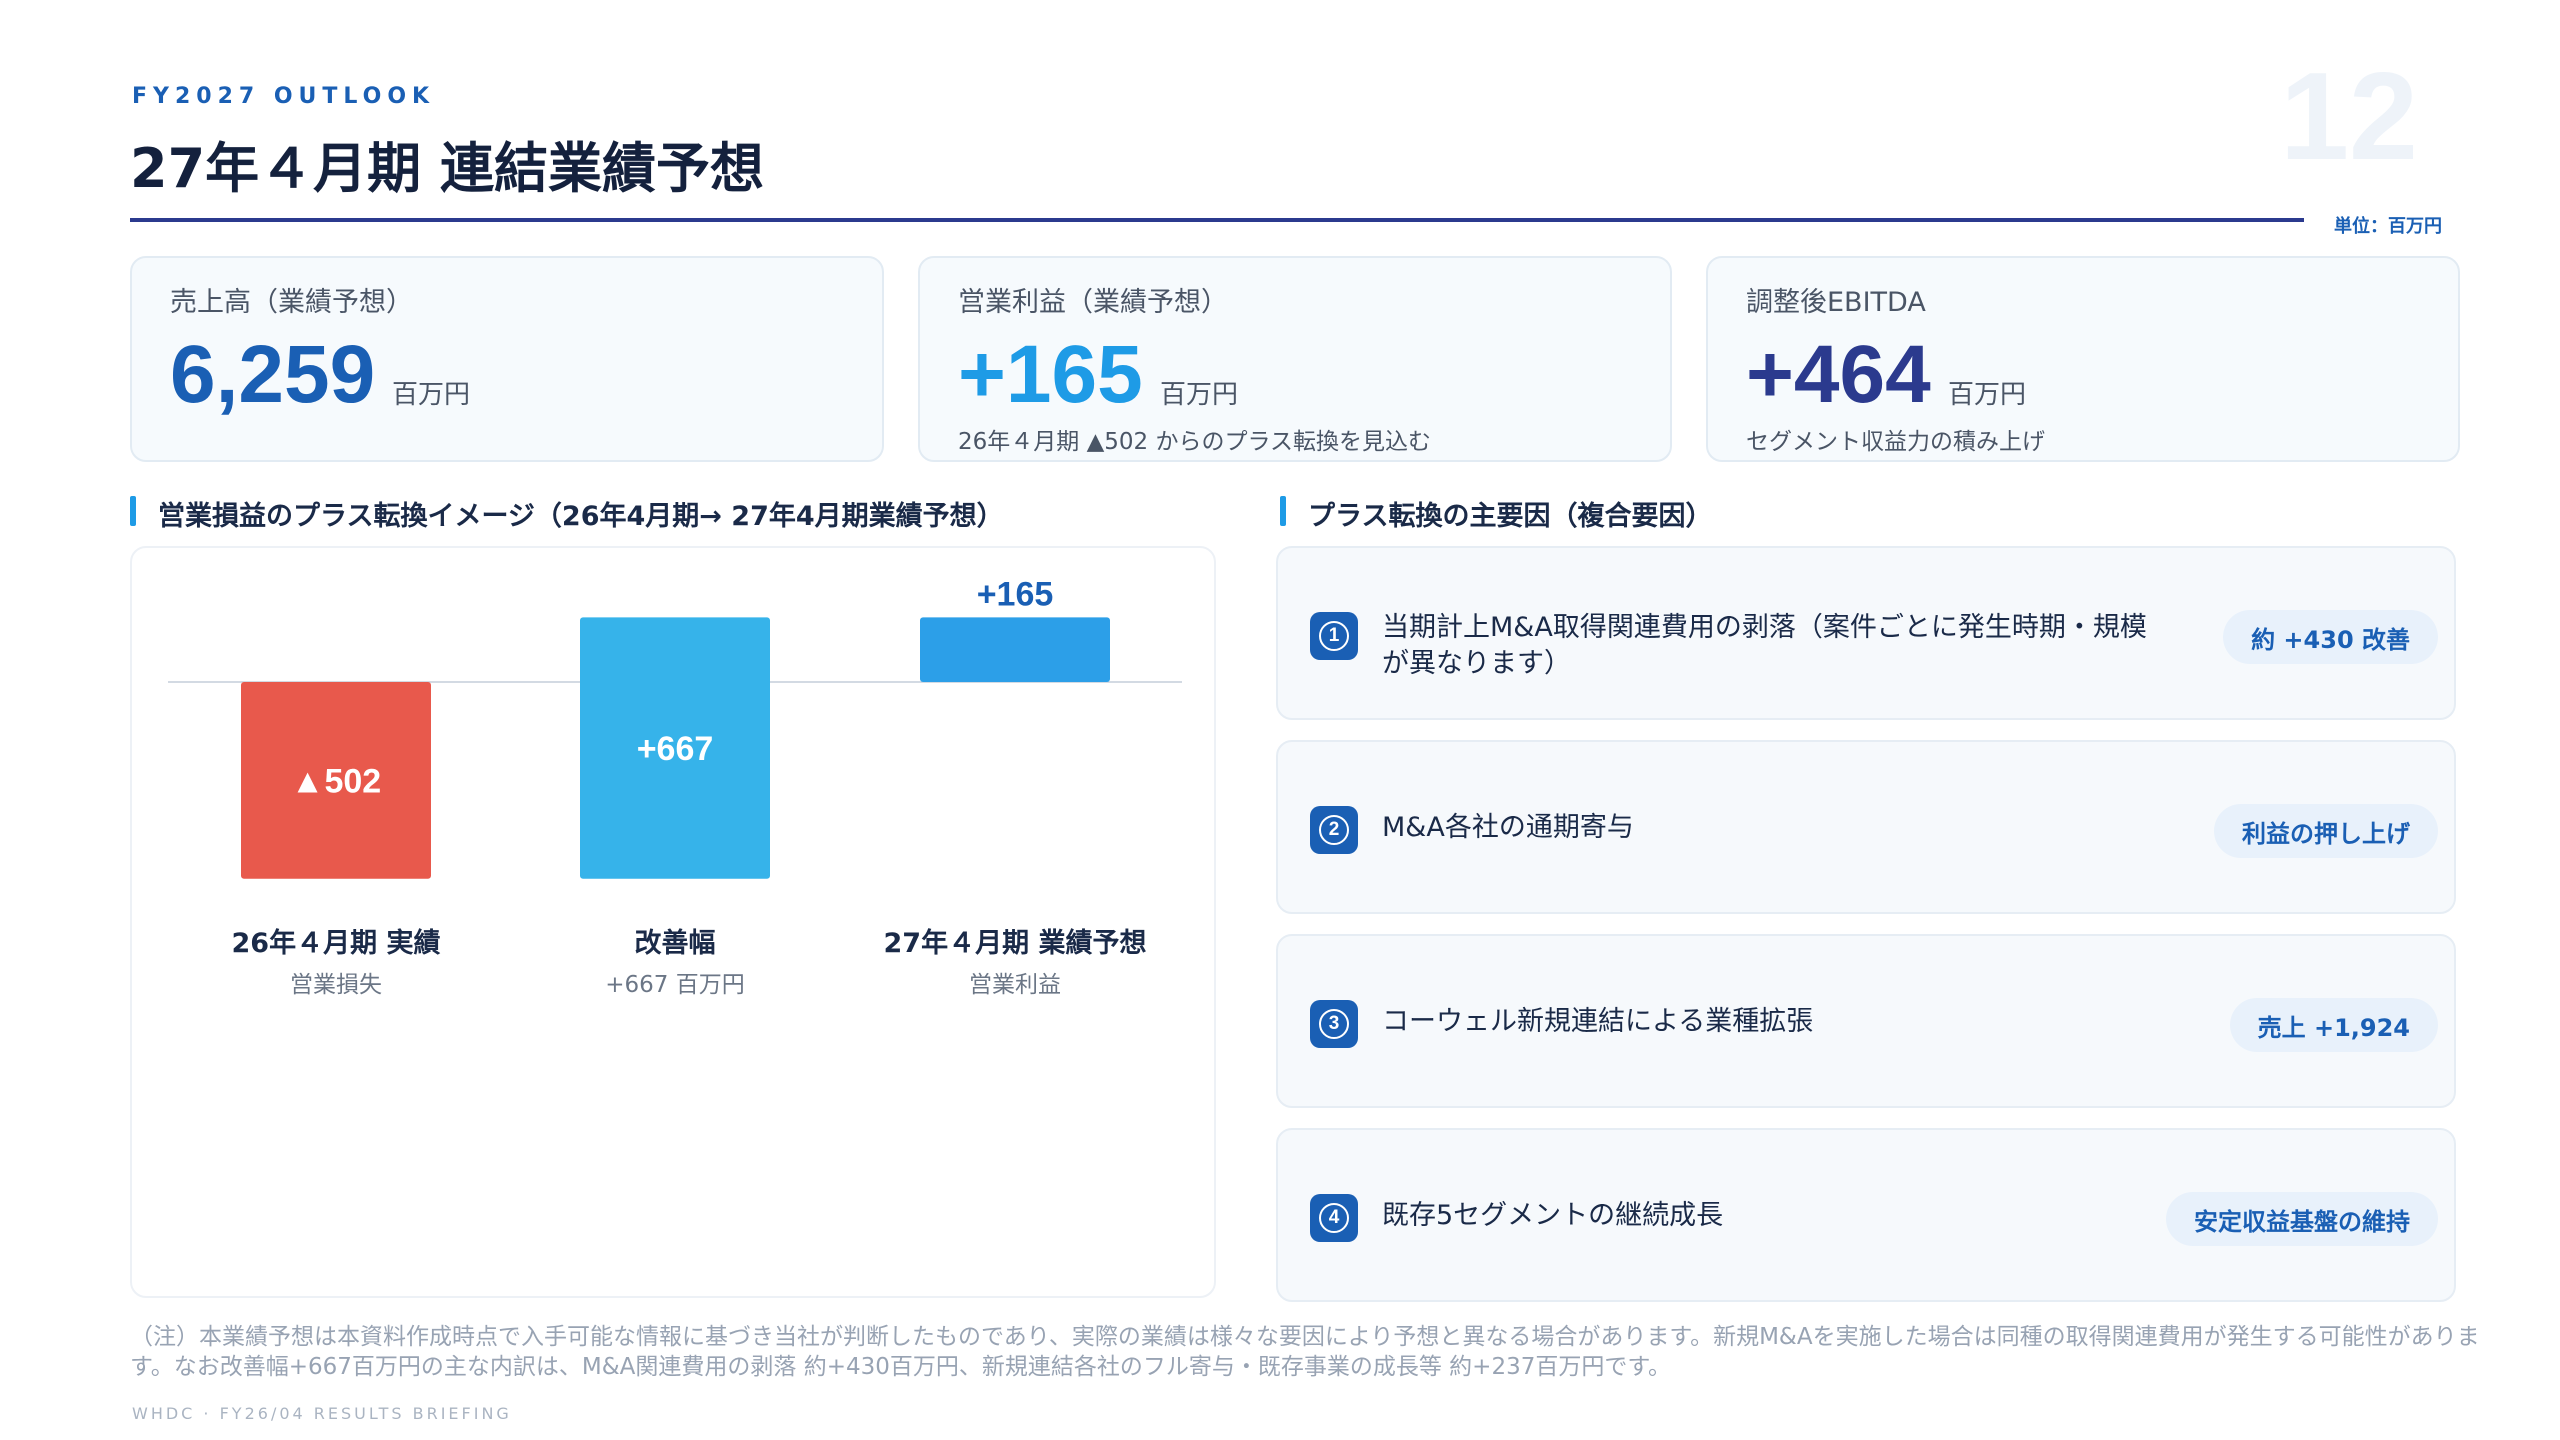  Describe the element at coordinates (1015, 985) in the screenshot. I see `chart-category-sublabel-3: 営業利益` at that location.